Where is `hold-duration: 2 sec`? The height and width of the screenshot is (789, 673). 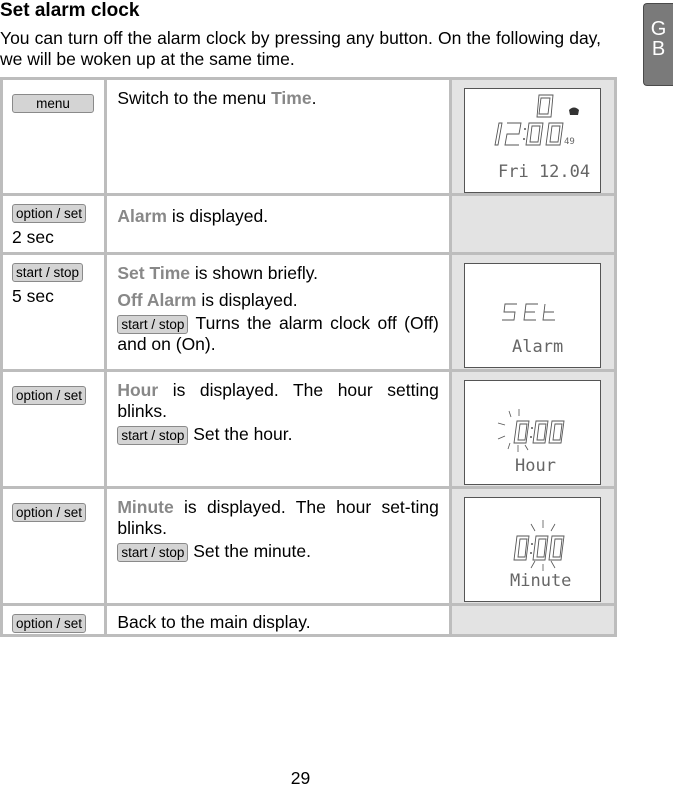
hold-duration: 2 sec is located at coordinates (33, 237).